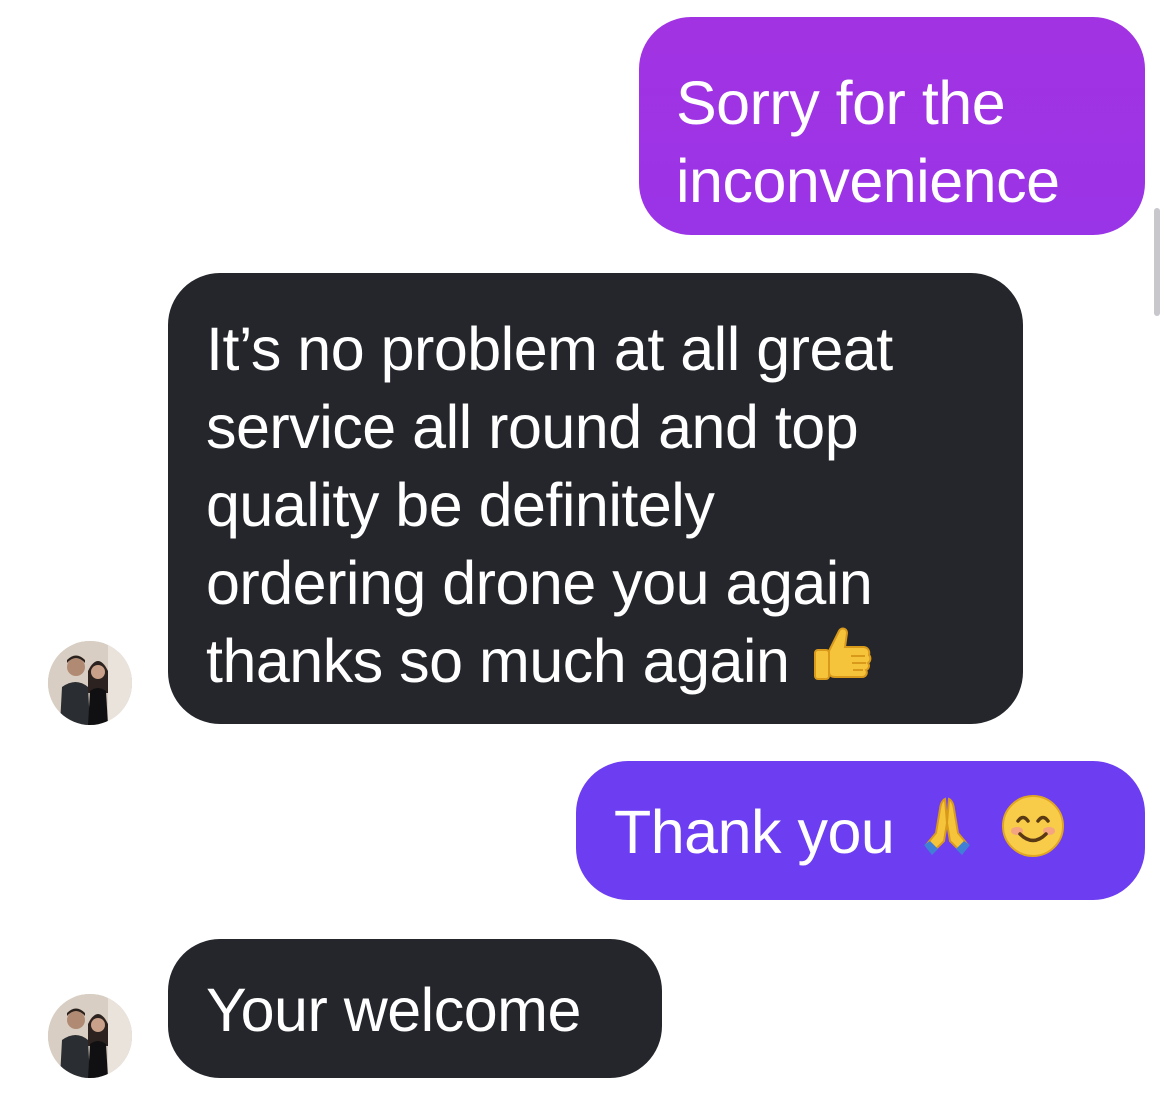  I want to click on message-line-text: thanks so much again, so click(498, 661).